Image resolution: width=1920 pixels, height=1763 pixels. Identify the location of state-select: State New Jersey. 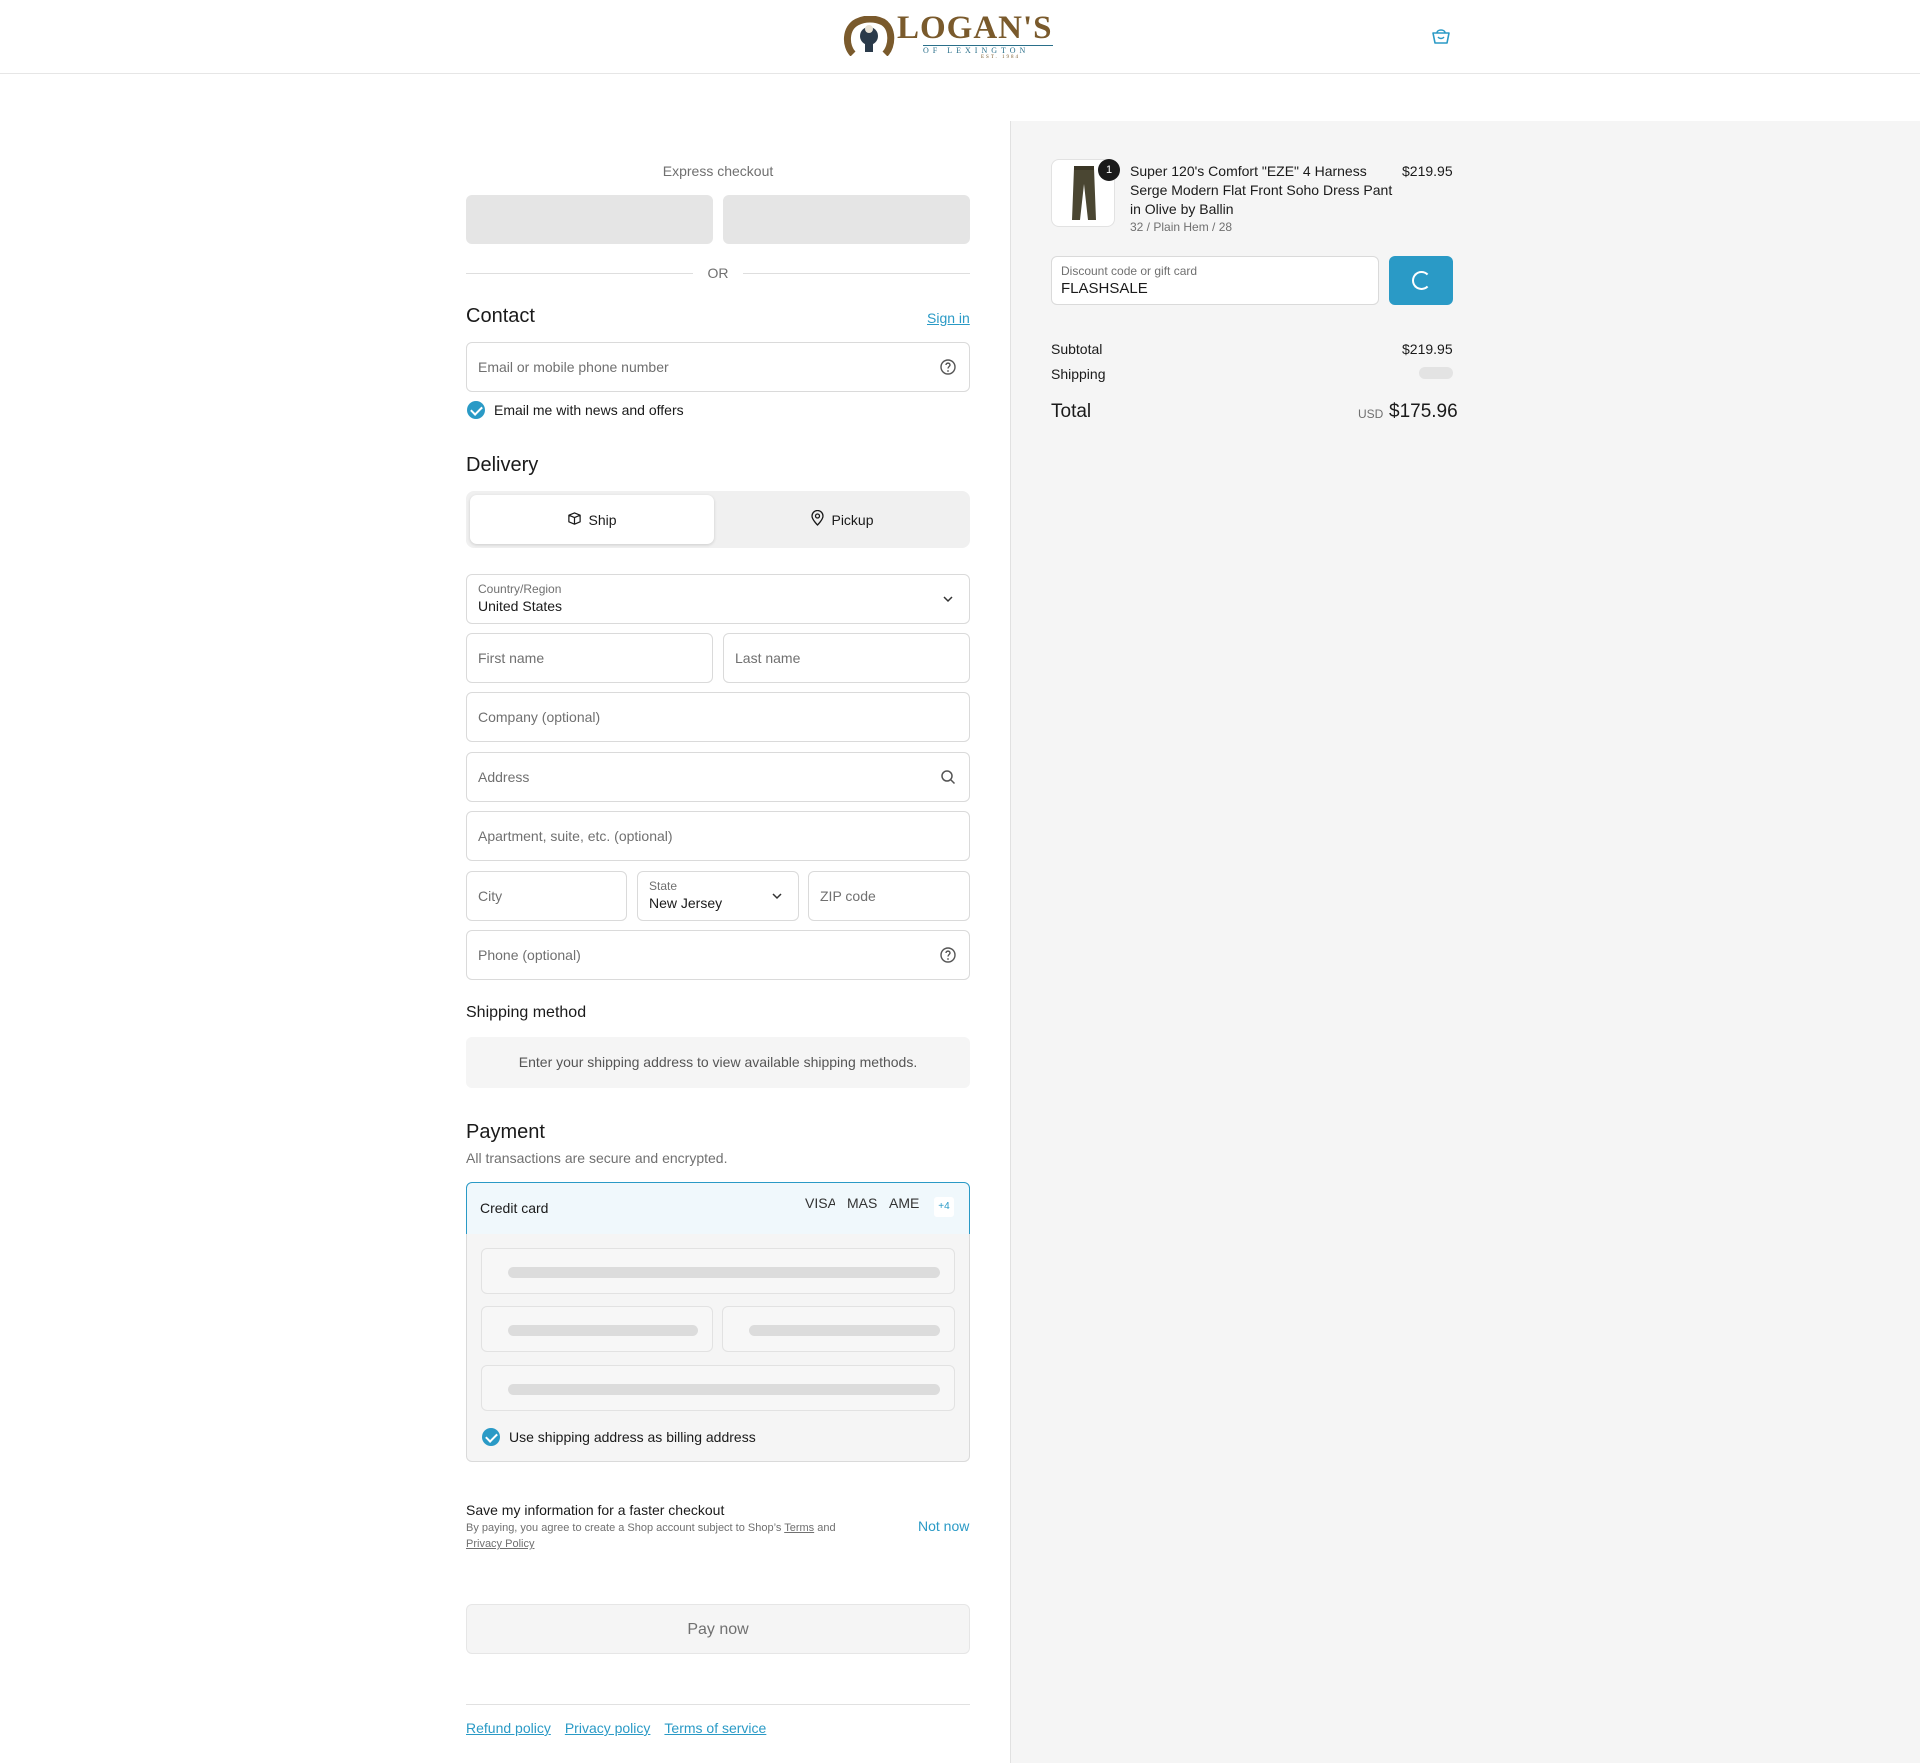
(718, 896).